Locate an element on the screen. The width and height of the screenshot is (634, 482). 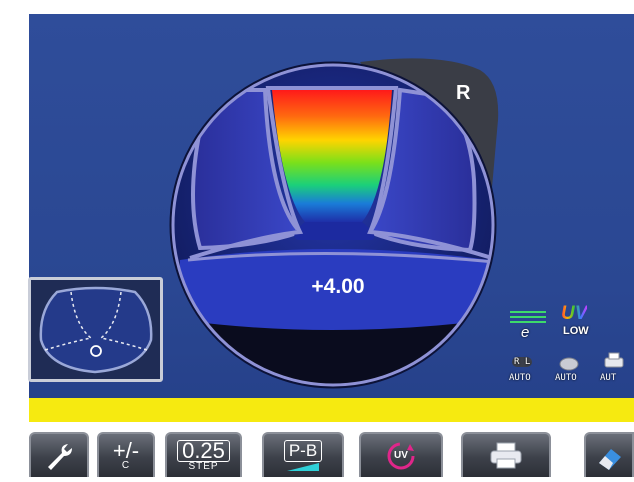
auto-rl-top: R L is located at coordinates (522, 362).